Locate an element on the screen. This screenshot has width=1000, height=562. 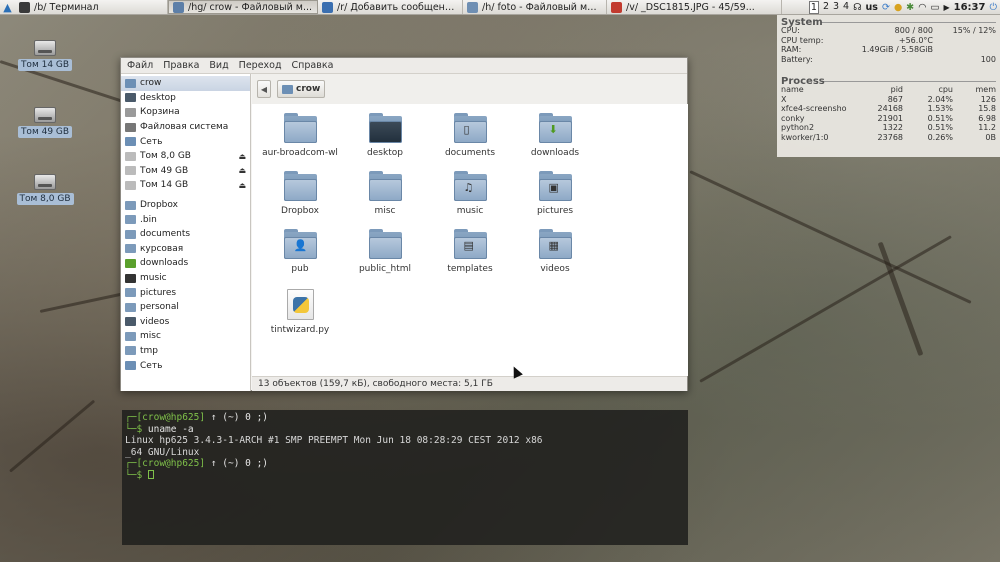
prompt-line: ┌─[crow@hp625] ↑ (~) 0 ;) is located at coordinates (197, 463).